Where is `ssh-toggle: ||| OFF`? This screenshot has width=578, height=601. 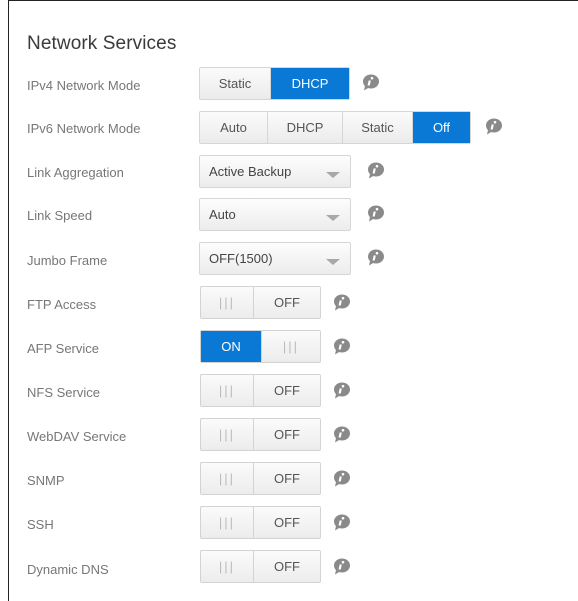 ssh-toggle: ||| OFF is located at coordinates (260, 522).